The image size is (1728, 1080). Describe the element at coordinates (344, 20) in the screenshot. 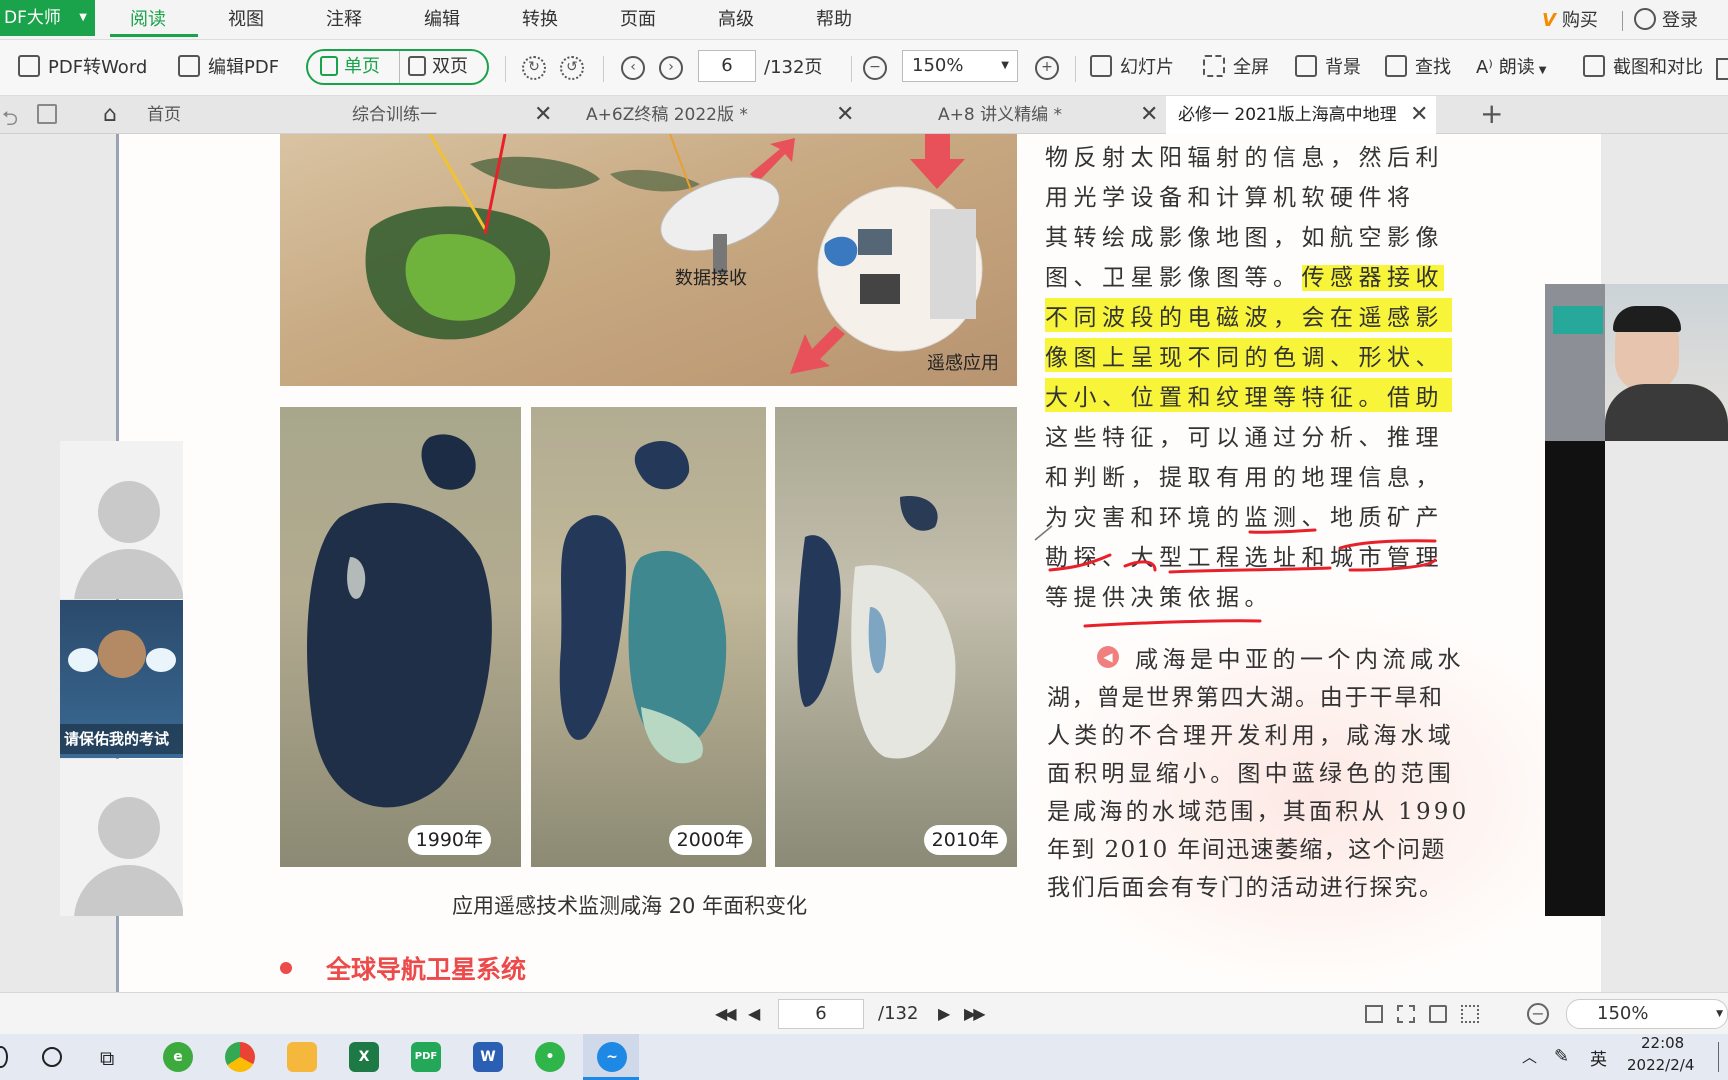

I see `menu-annotate: 注释` at that location.